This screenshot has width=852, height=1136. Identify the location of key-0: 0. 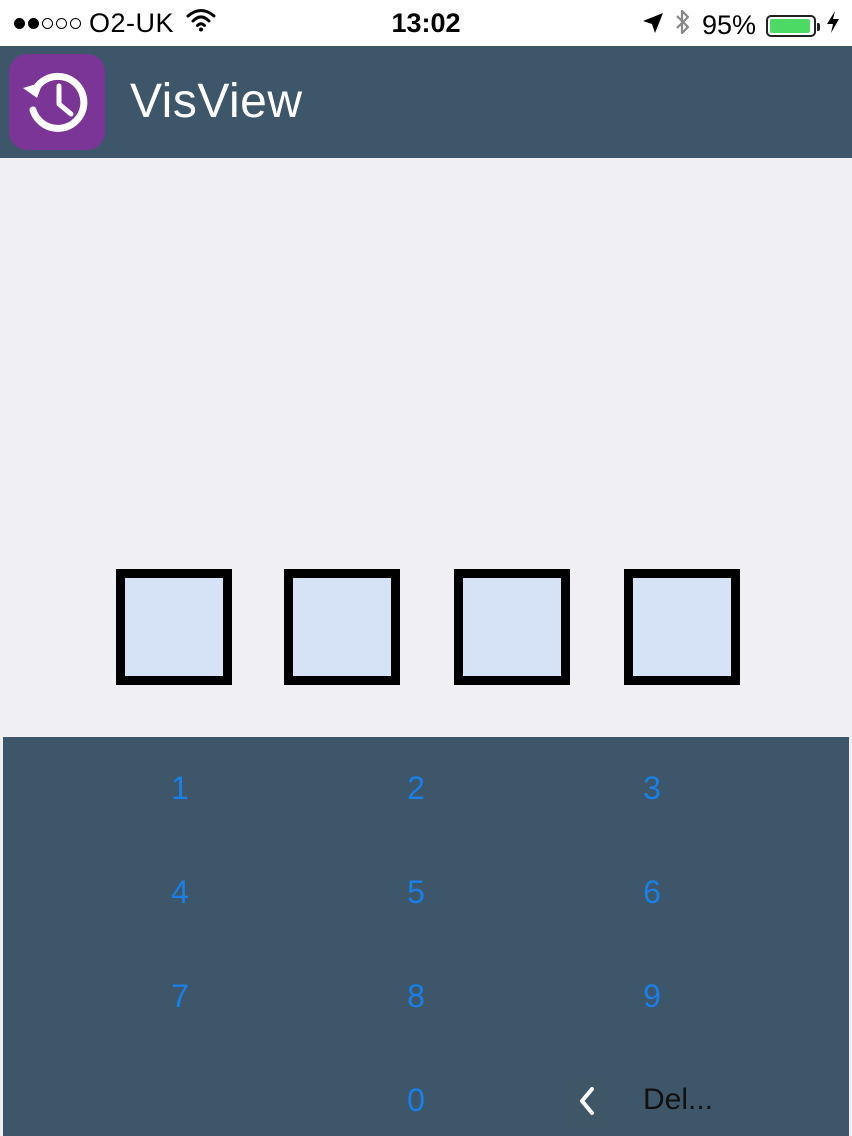
(416, 1100).